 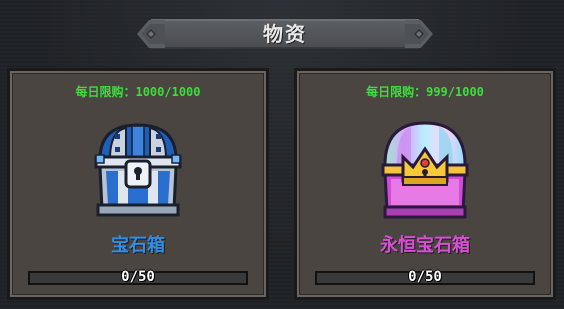 I want to click on section-header: 物资, so click(x=285, y=34).